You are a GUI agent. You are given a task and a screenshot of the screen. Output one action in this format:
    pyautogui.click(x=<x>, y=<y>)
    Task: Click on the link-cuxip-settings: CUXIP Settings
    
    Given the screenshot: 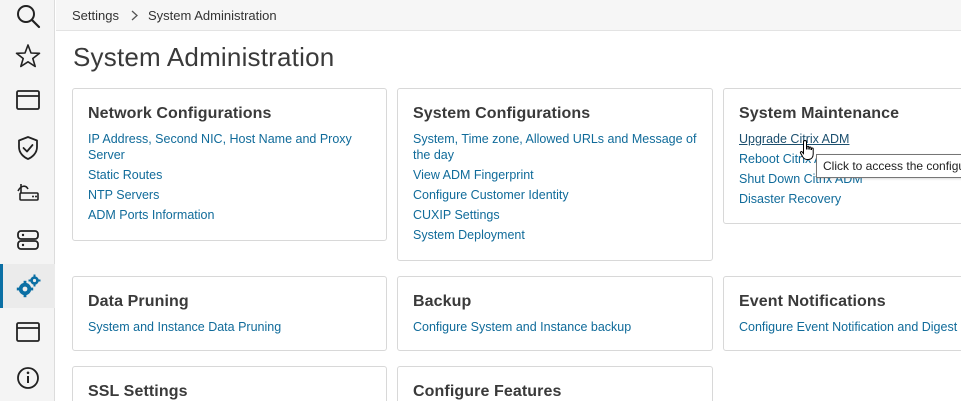 What is the action you would take?
    pyautogui.click(x=555, y=215)
    